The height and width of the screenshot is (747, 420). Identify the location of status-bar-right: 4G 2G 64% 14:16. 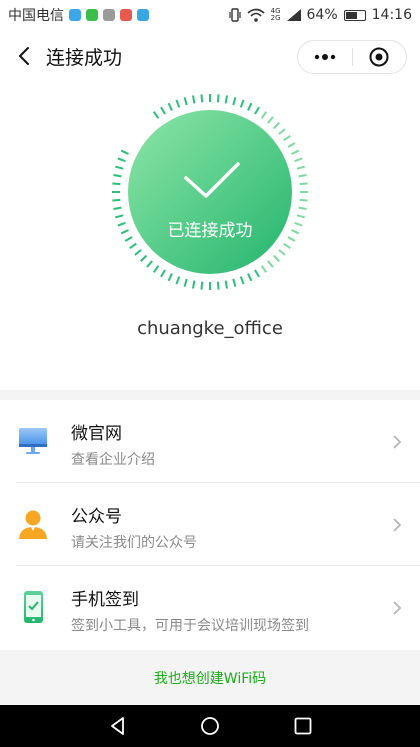
(320, 15).